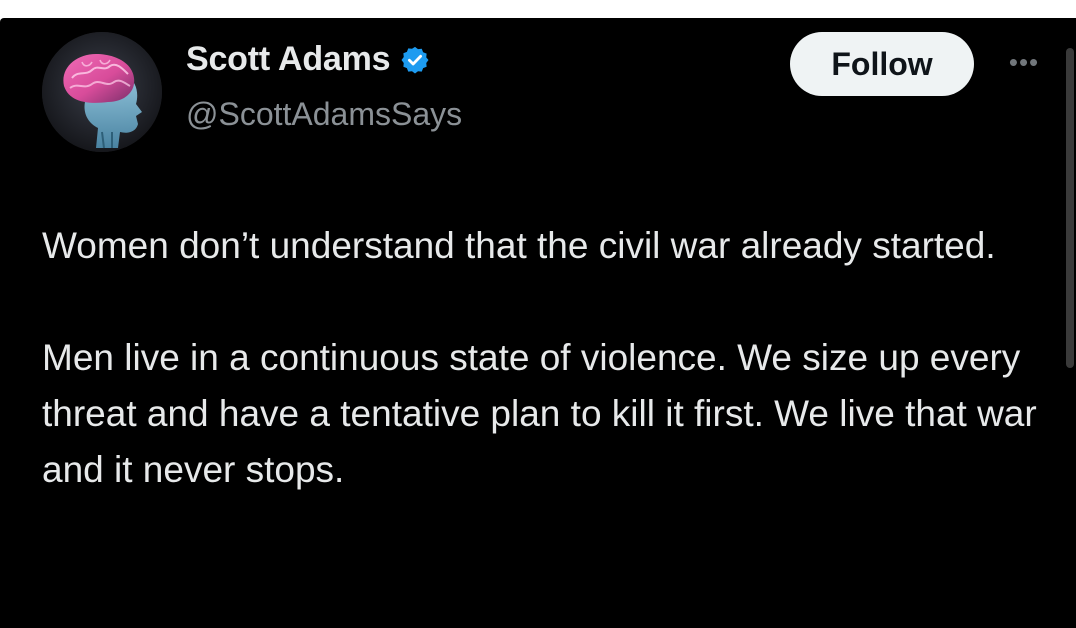 This screenshot has height=628, width=1076. I want to click on more-options-icon: •••, so click(1024, 62).